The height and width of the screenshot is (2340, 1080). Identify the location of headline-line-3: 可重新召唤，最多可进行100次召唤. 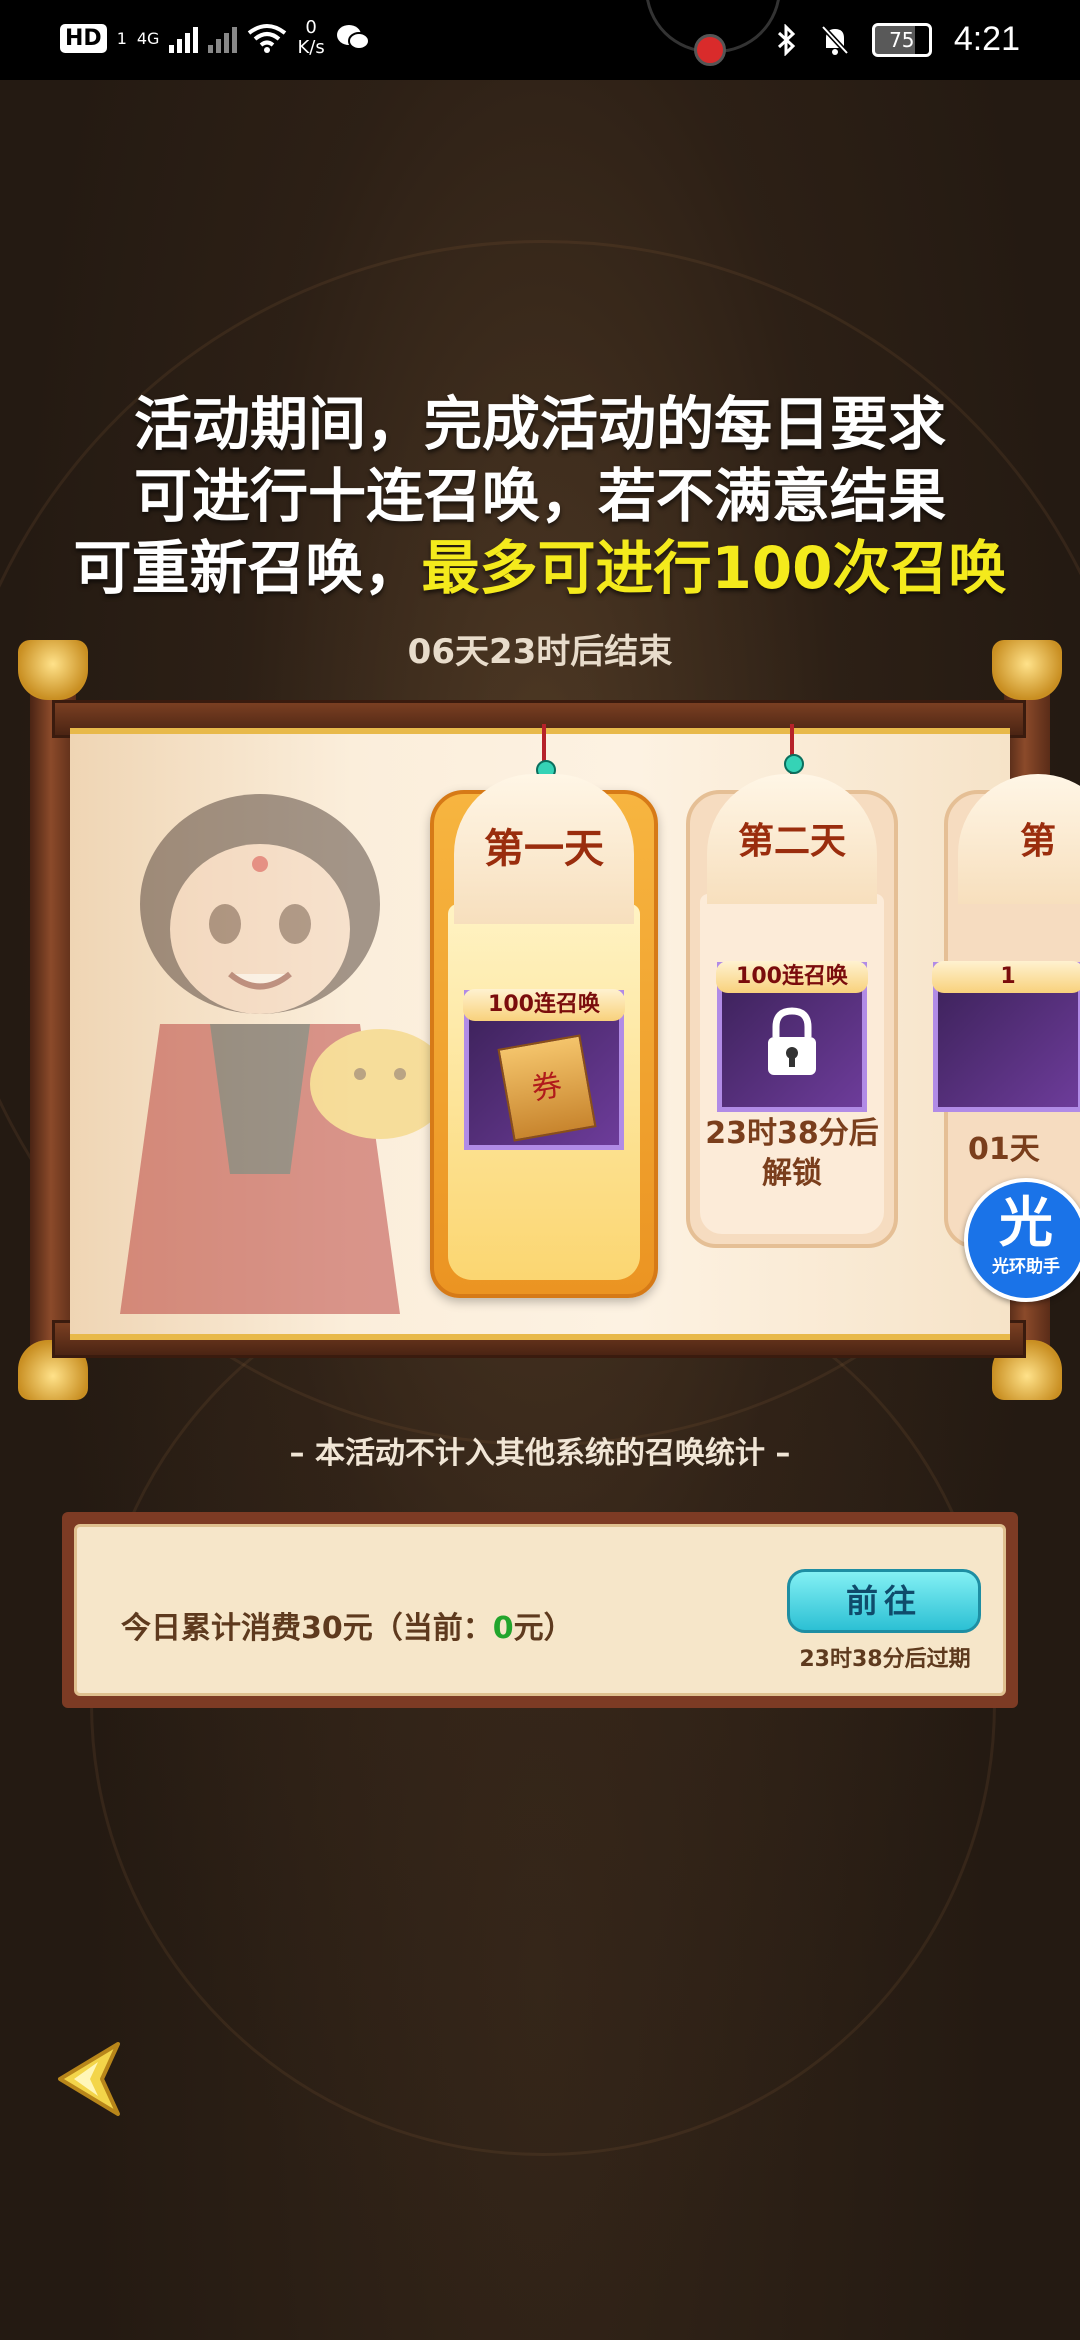
(540, 568).